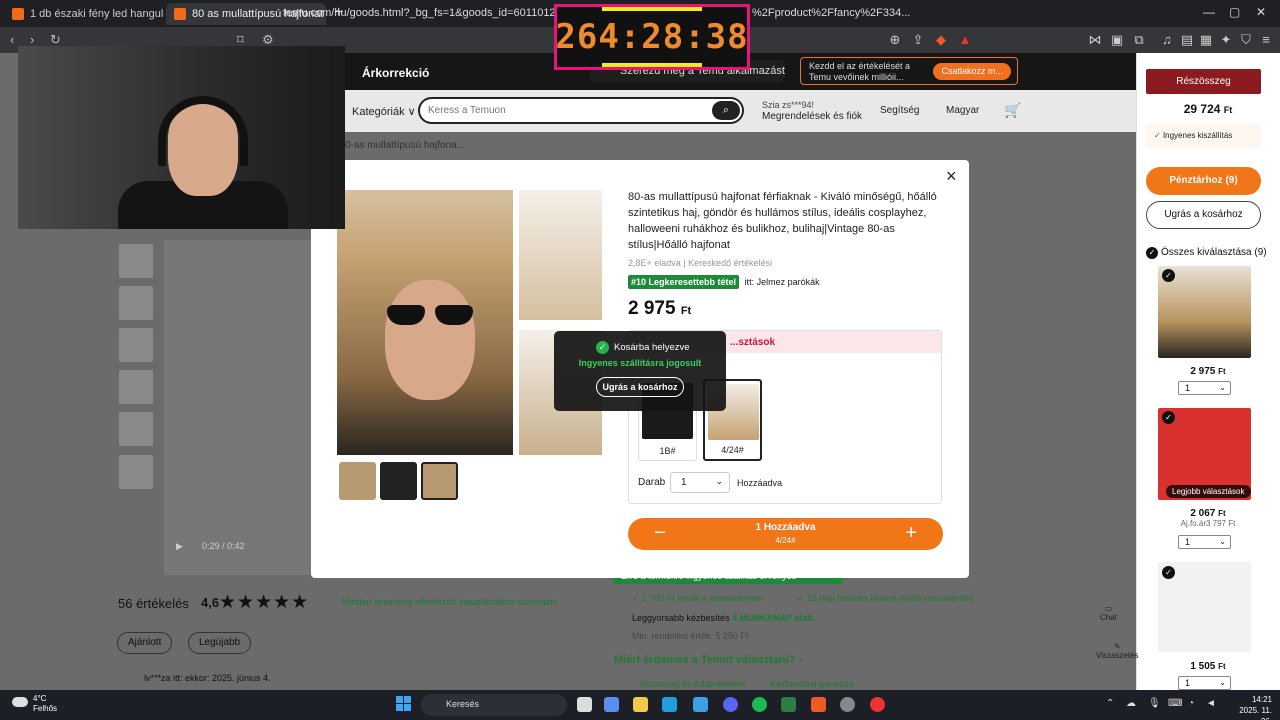 The height and width of the screenshot is (720, 1280). Describe the element at coordinates (611, 704) in the screenshot. I see `copilot-icon` at that location.